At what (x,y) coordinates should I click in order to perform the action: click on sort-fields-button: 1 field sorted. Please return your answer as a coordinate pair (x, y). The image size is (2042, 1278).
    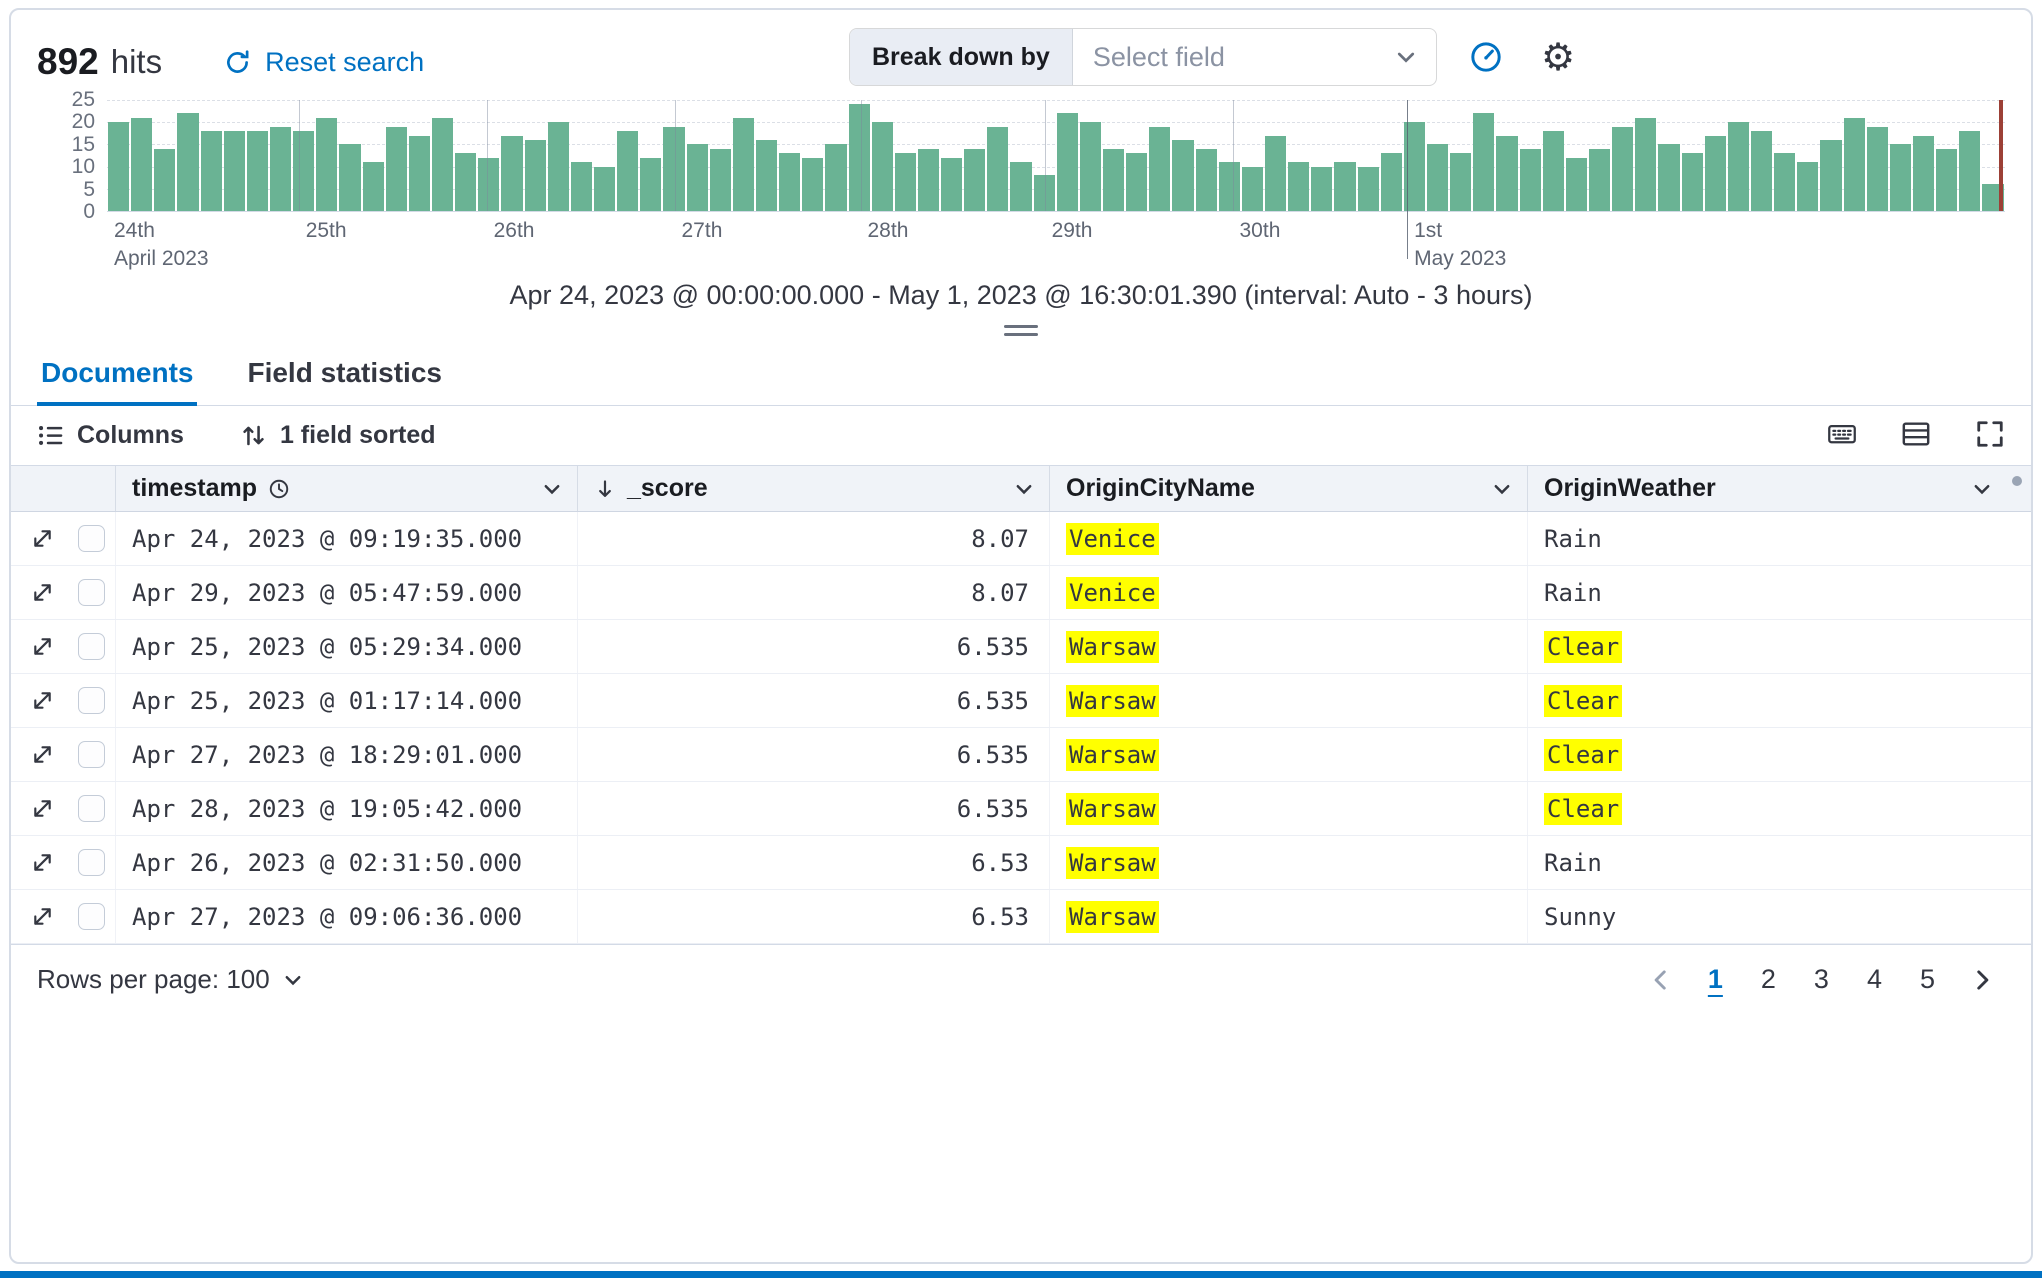
    Looking at the image, I should click on (338, 435).